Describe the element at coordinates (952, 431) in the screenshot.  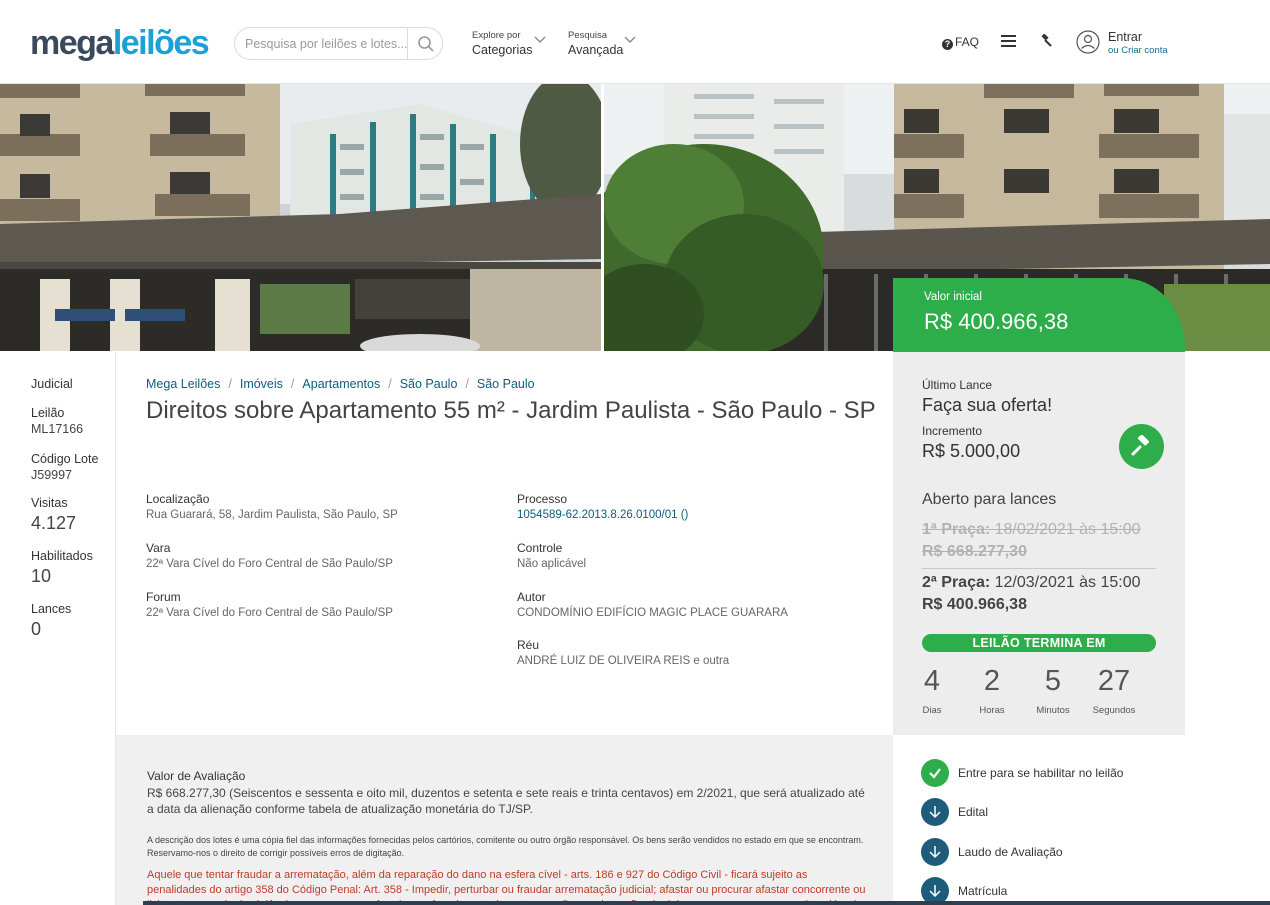
I see `increment-label: Incremento` at that location.